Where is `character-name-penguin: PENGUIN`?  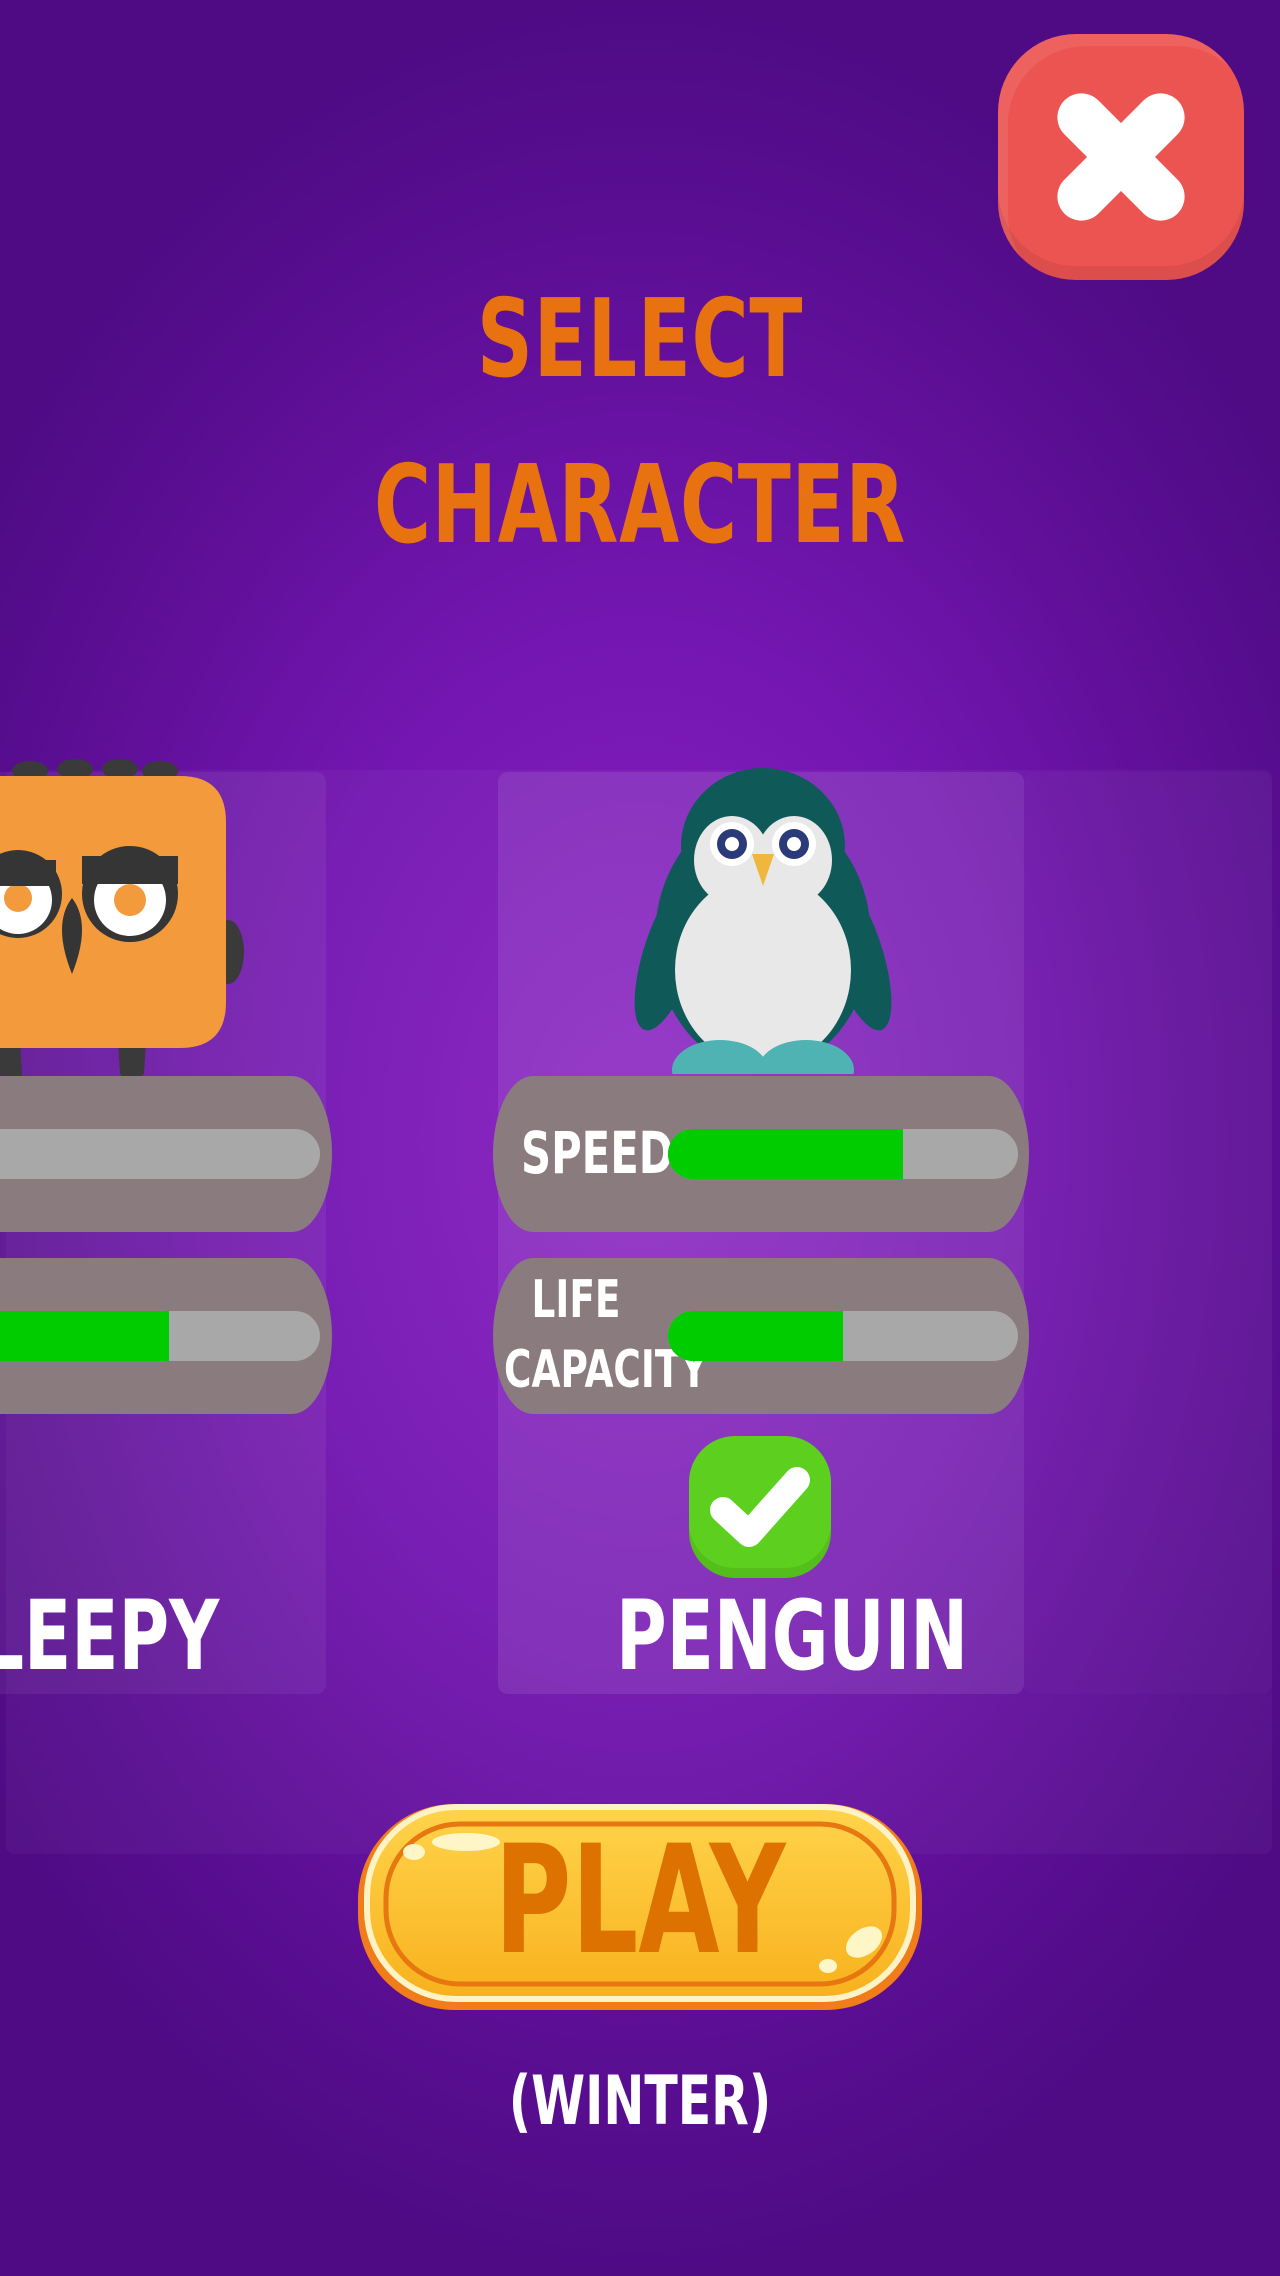
character-name-penguin: PENGUIN is located at coordinates (792, 1636).